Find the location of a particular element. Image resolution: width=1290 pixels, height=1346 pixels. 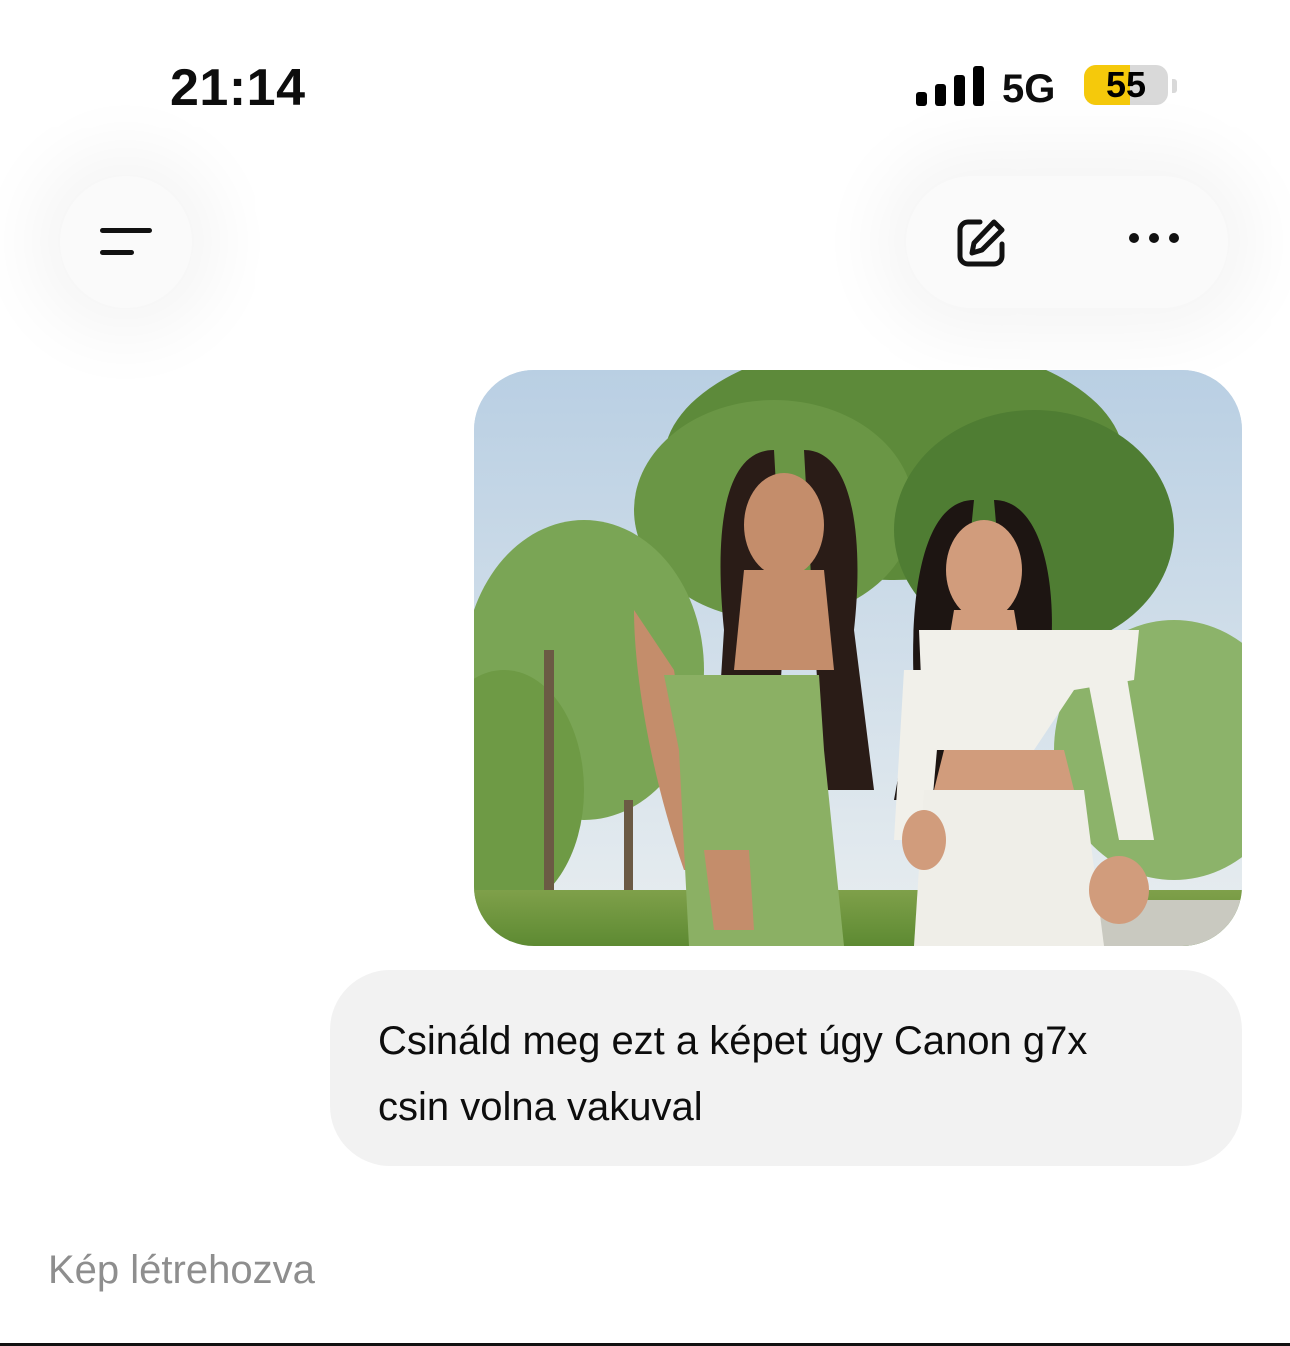

new-chat-button is located at coordinates (981, 243).